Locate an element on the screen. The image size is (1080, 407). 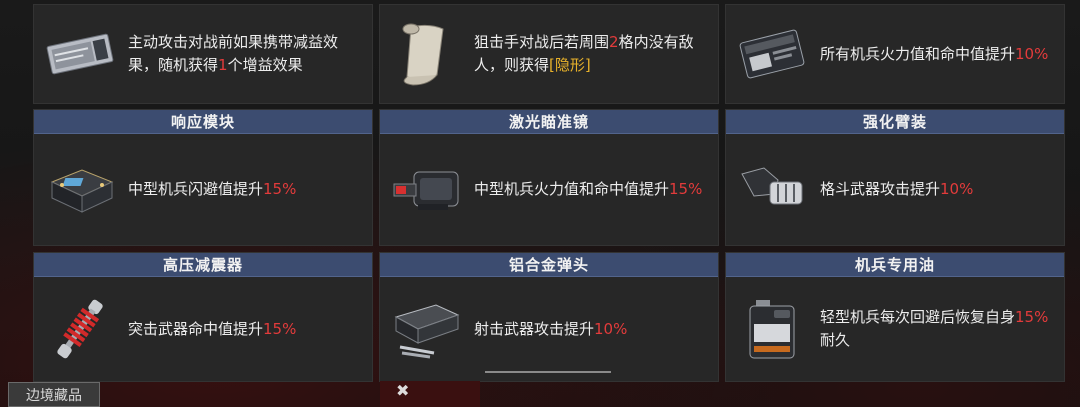
item-description: 射击武器攻击提升10% is located at coordinates (555, 329).